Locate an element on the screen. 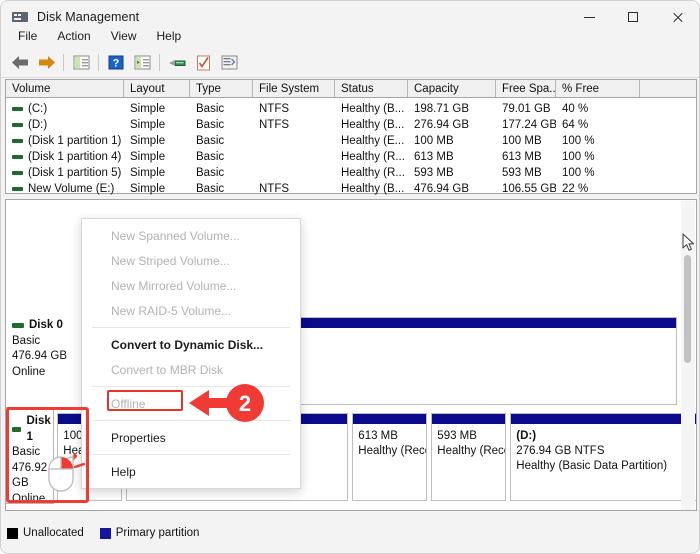  menu-item-help: Help is located at coordinates (191, 471).